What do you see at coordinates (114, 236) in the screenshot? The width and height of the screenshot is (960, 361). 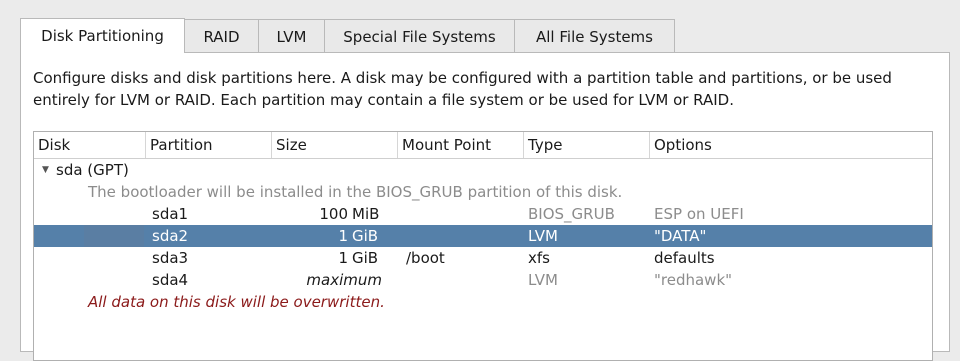 I see `selection-cell` at bounding box center [114, 236].